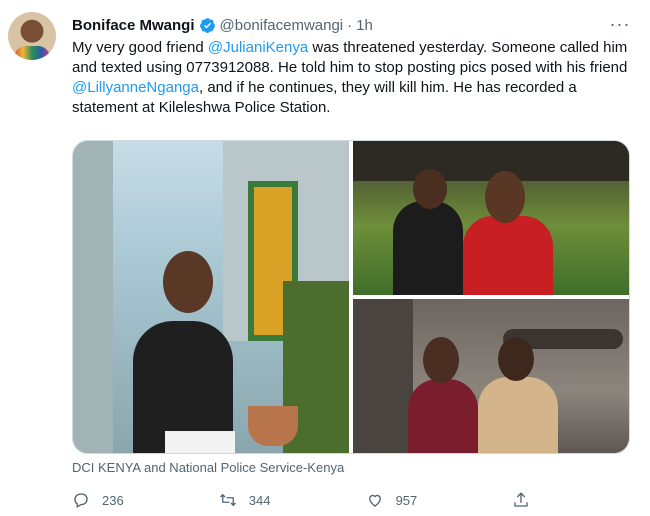  What do you see at coordinates (364, 25) in the screenshot?
I see `tweet-time: 1h` at bounding box center [364, 25].